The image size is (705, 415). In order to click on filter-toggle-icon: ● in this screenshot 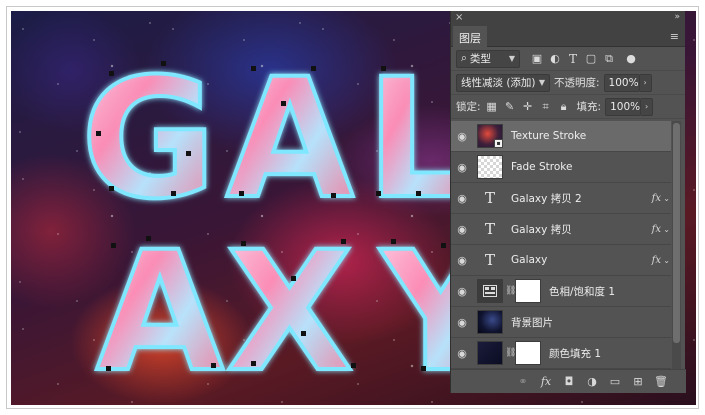, I will do `click(631, 59)`.